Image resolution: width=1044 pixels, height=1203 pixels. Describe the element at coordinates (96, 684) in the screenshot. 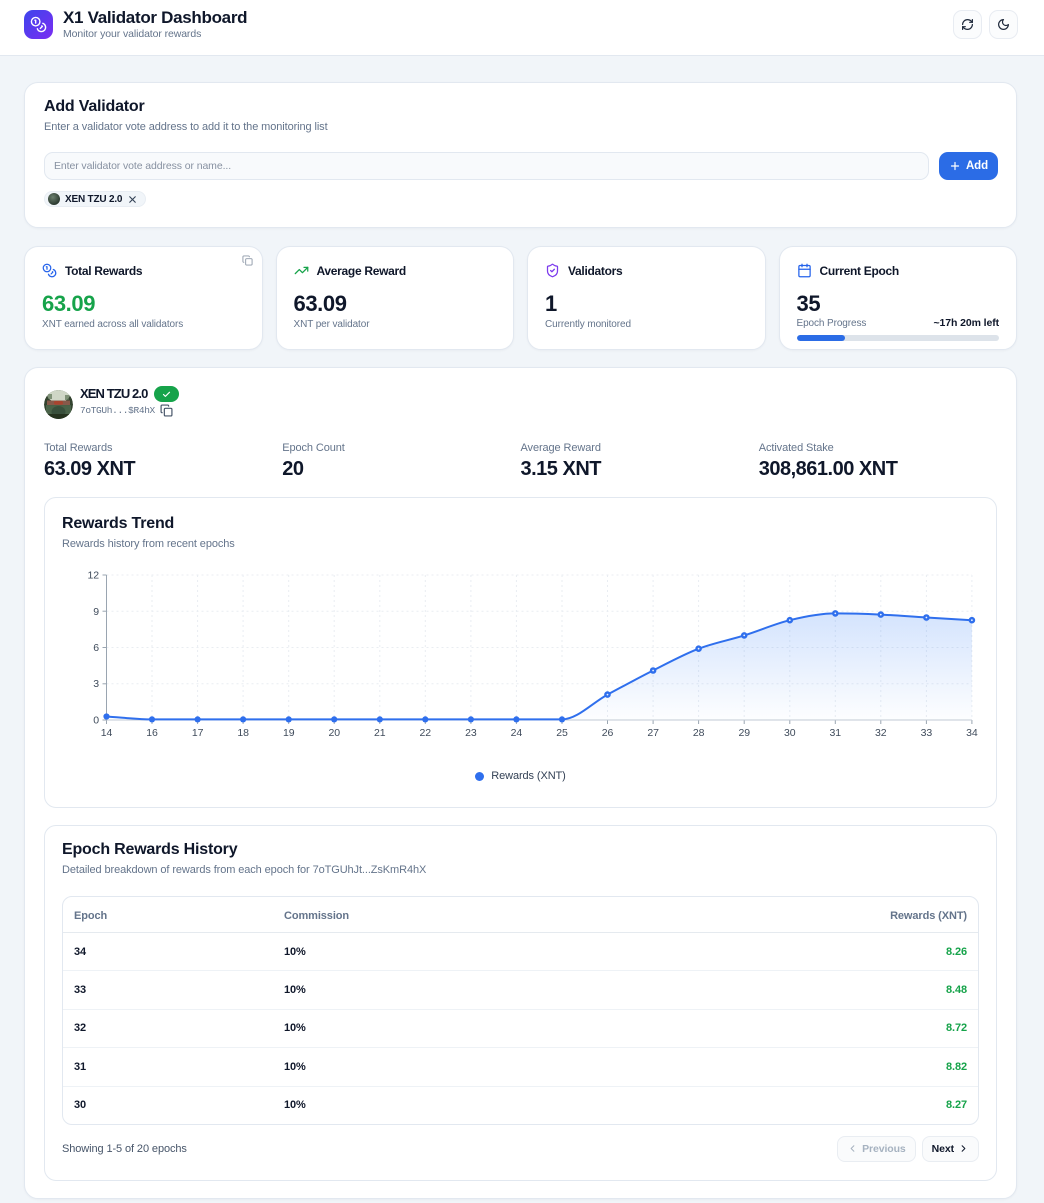

I see `svg-text: 3` at that location.